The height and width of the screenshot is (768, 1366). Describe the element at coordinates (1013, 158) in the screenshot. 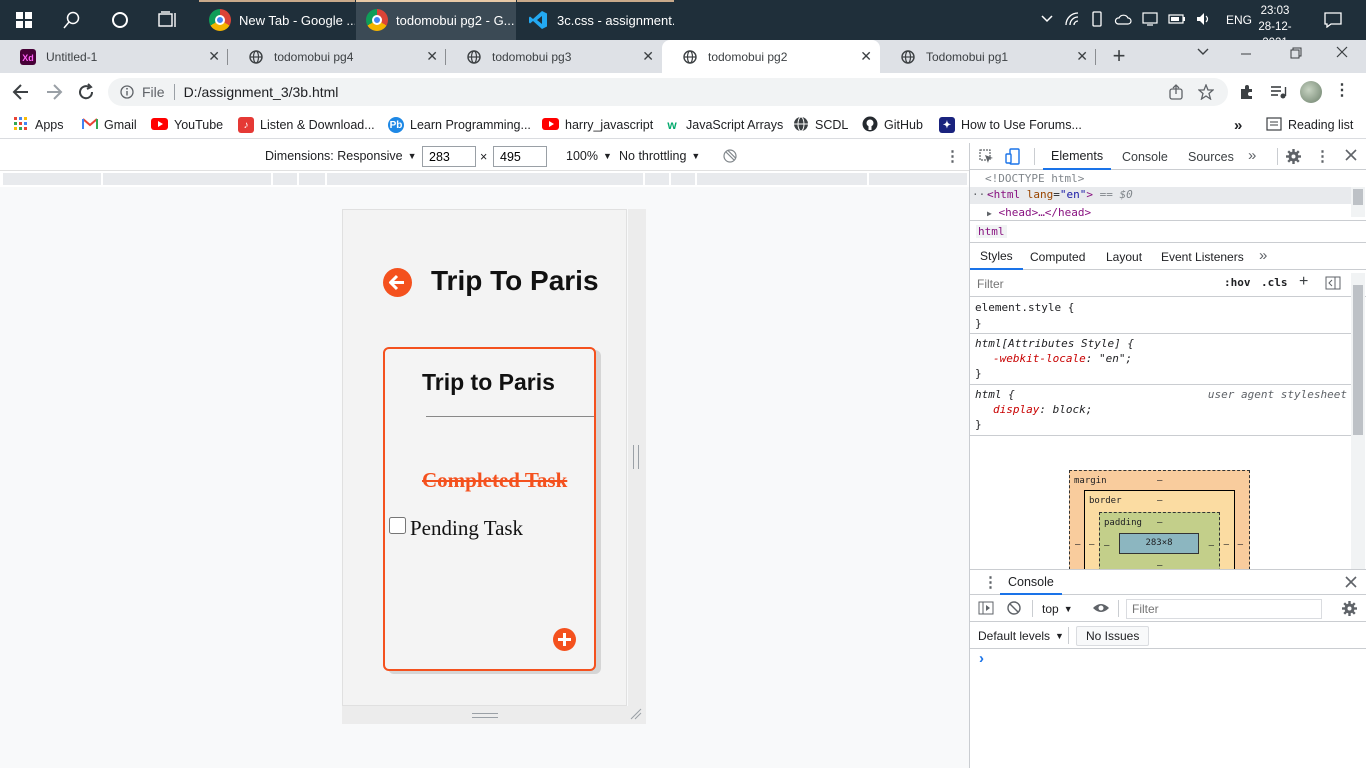

I see `device-toolbar-toggle-icon` at that location.